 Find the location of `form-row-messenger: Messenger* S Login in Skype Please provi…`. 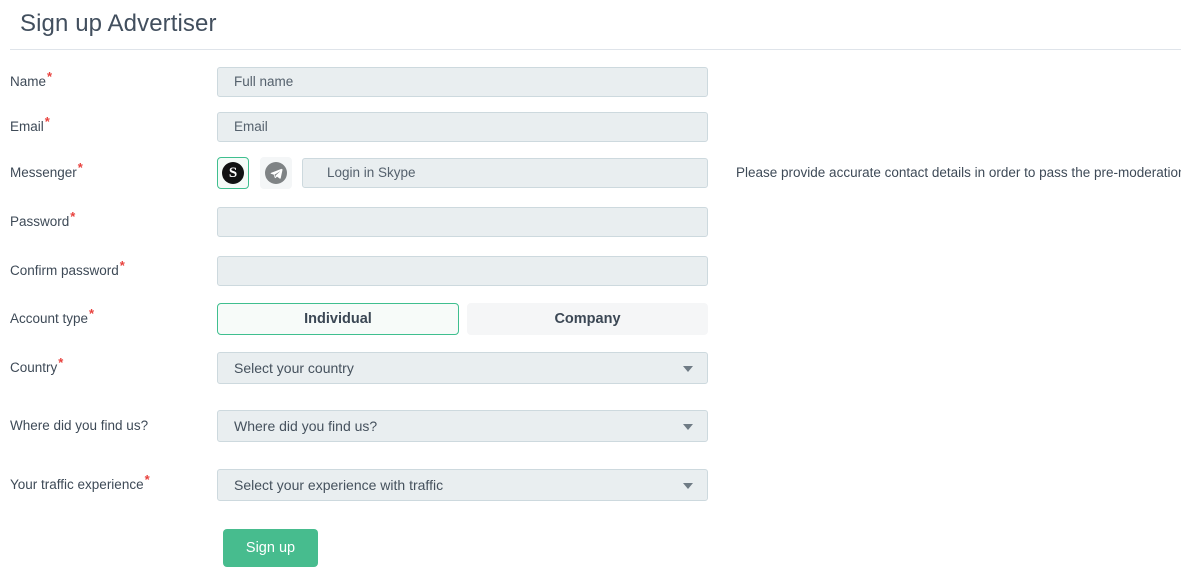

form-row-messenger: Messenger* S Login in Skype Please provi… is located at coordinates (590, 174).